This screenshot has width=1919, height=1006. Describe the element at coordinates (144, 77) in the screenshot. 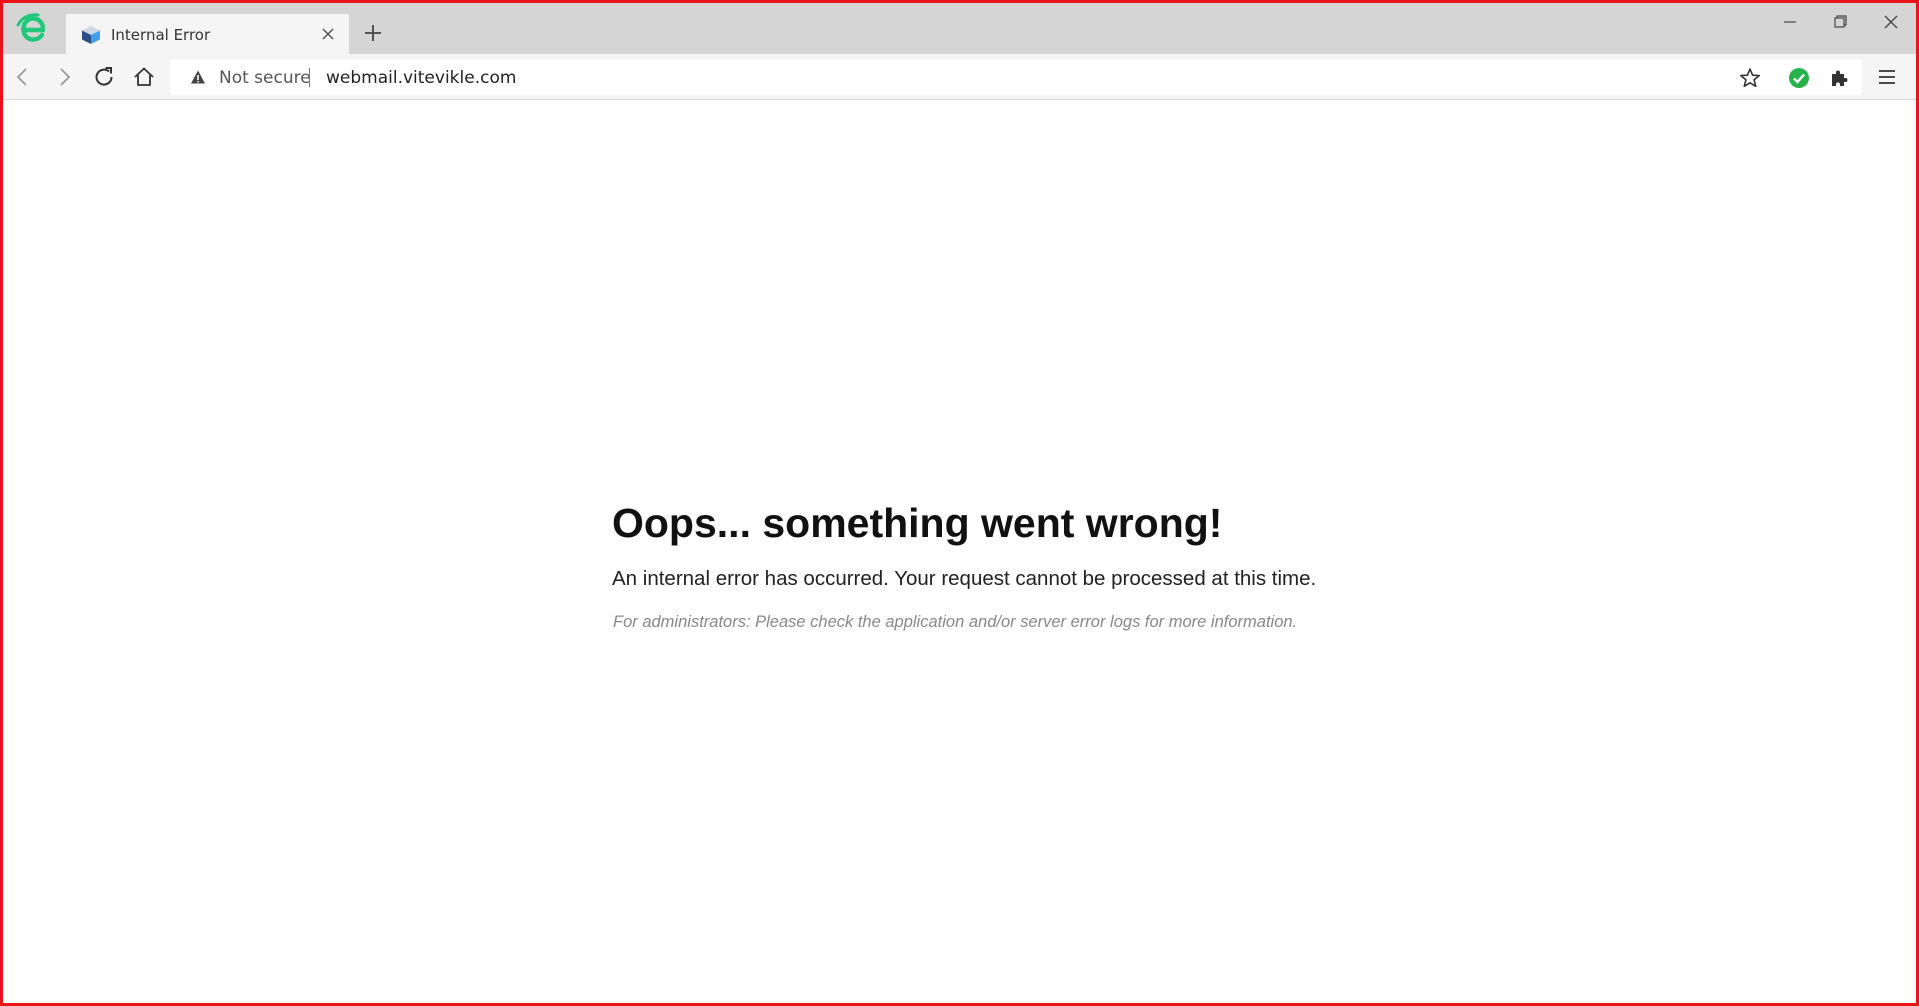

I see `home-icon` at that location.